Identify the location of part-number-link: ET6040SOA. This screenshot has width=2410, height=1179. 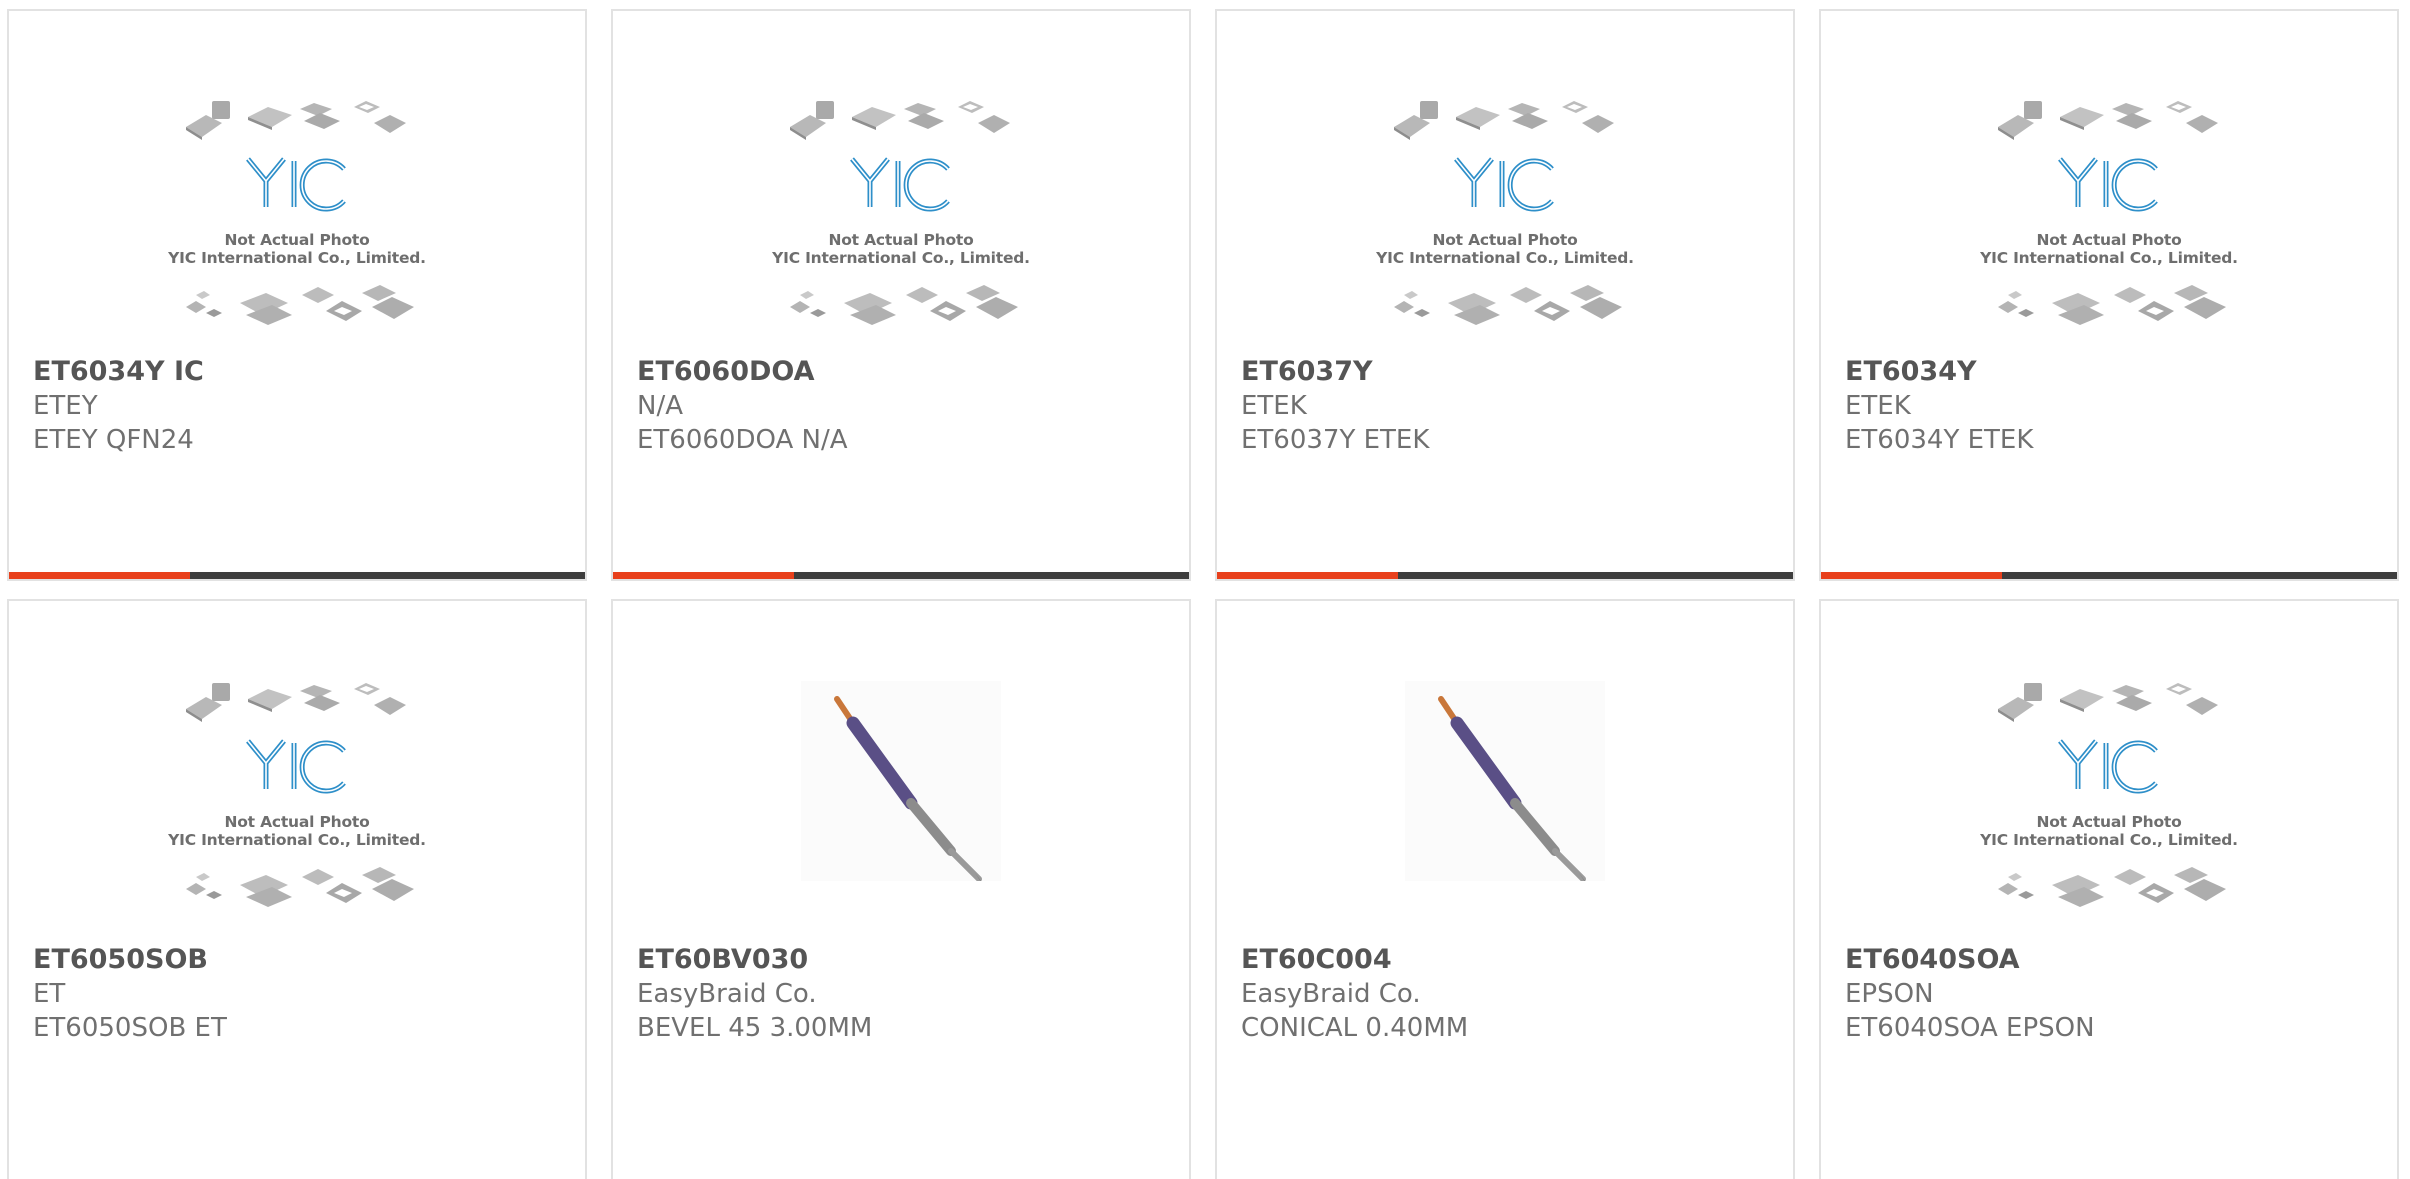
(1970, 960).